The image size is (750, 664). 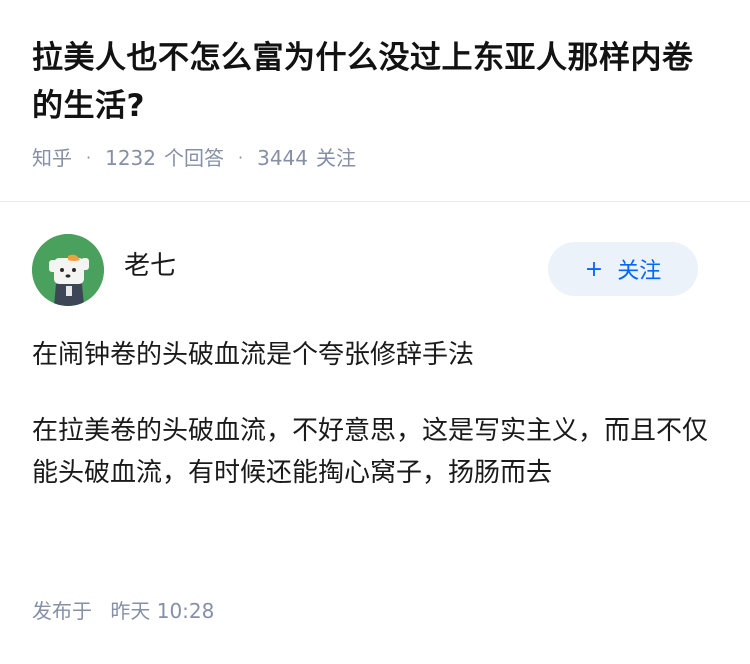 I want to click on follow-count-label: 关注, so click(x=336, y=158).